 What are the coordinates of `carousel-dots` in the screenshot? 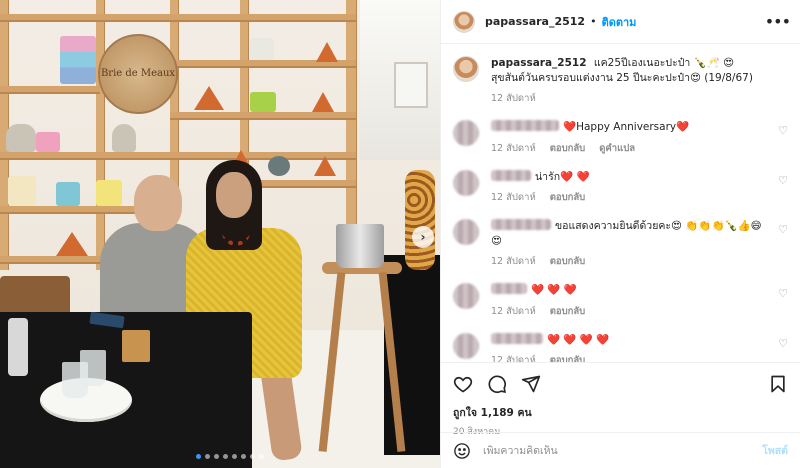 It's located at (230, 456).